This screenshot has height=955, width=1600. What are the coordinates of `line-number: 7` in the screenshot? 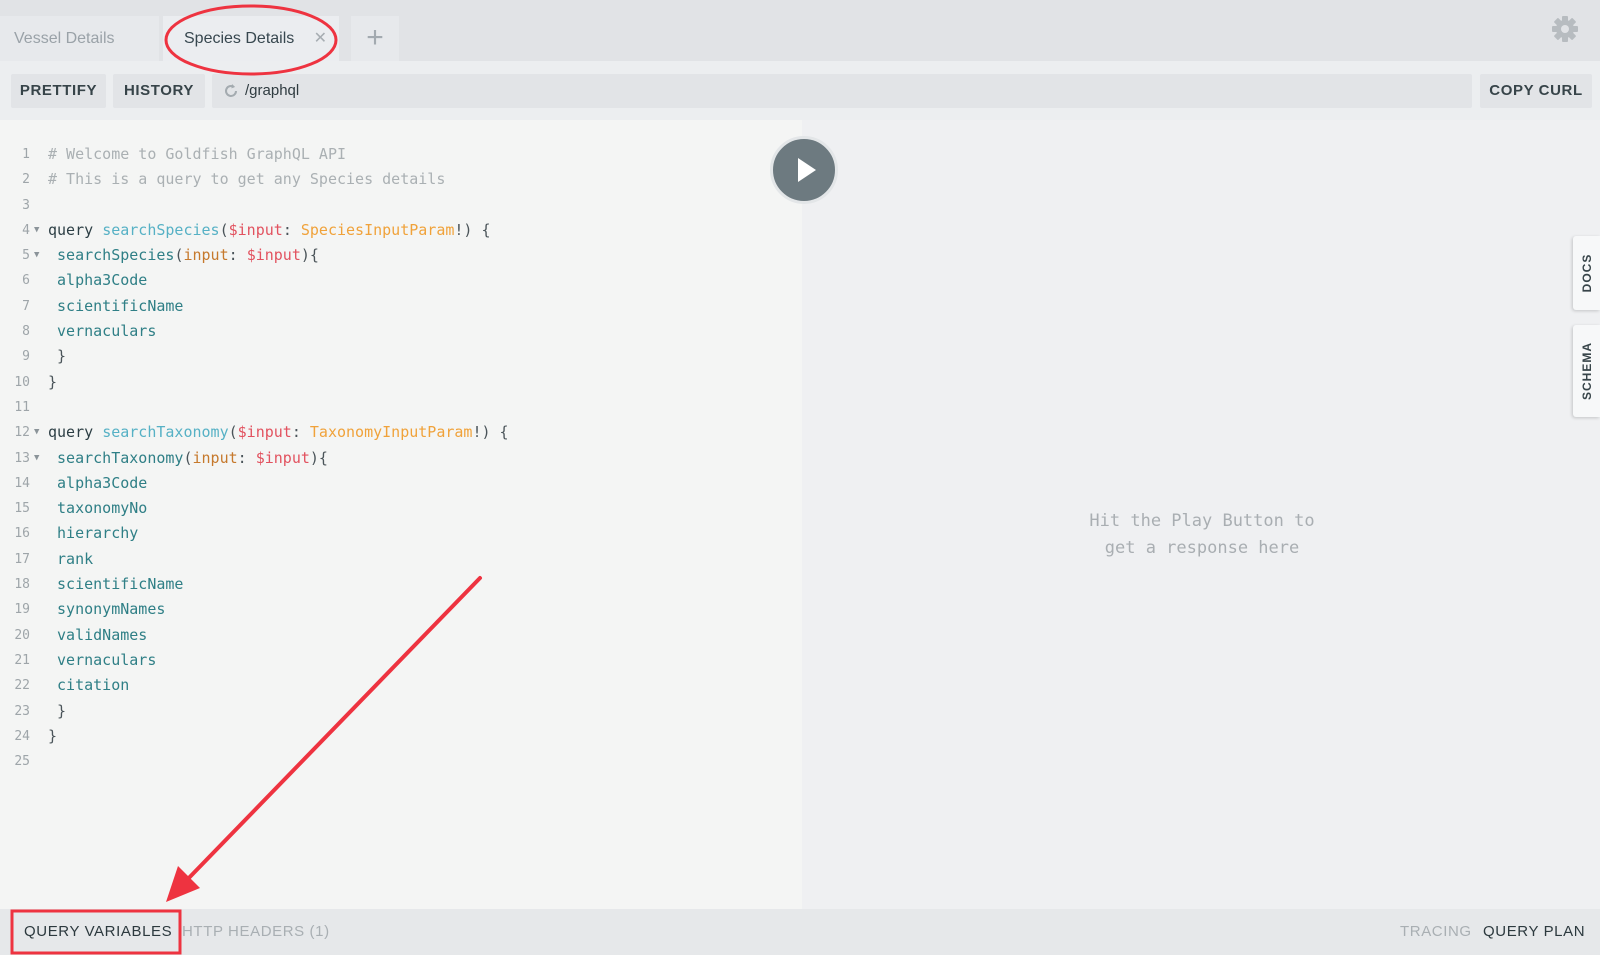 It's located at (26, 306).